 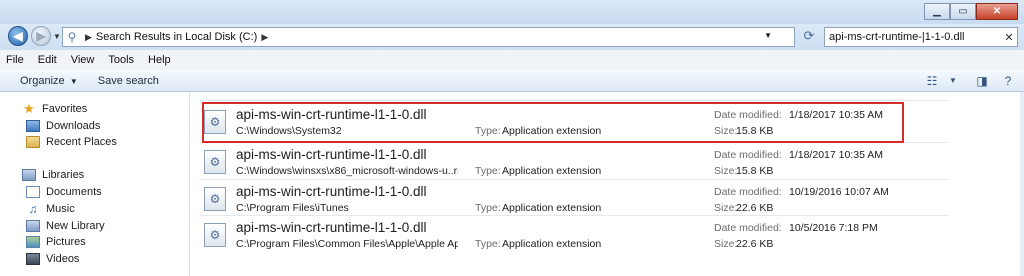 What do you see at coordinates (292, 208) in the screenshot?
I see `file-path: C:\Program Files\iTunes` at bounding box center [292, 208].